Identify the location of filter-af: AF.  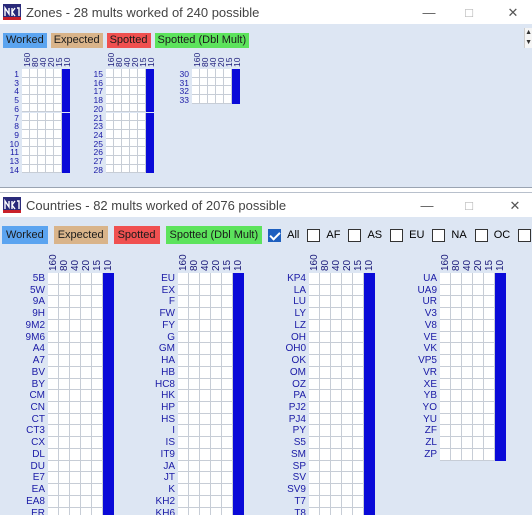
(323, 235).